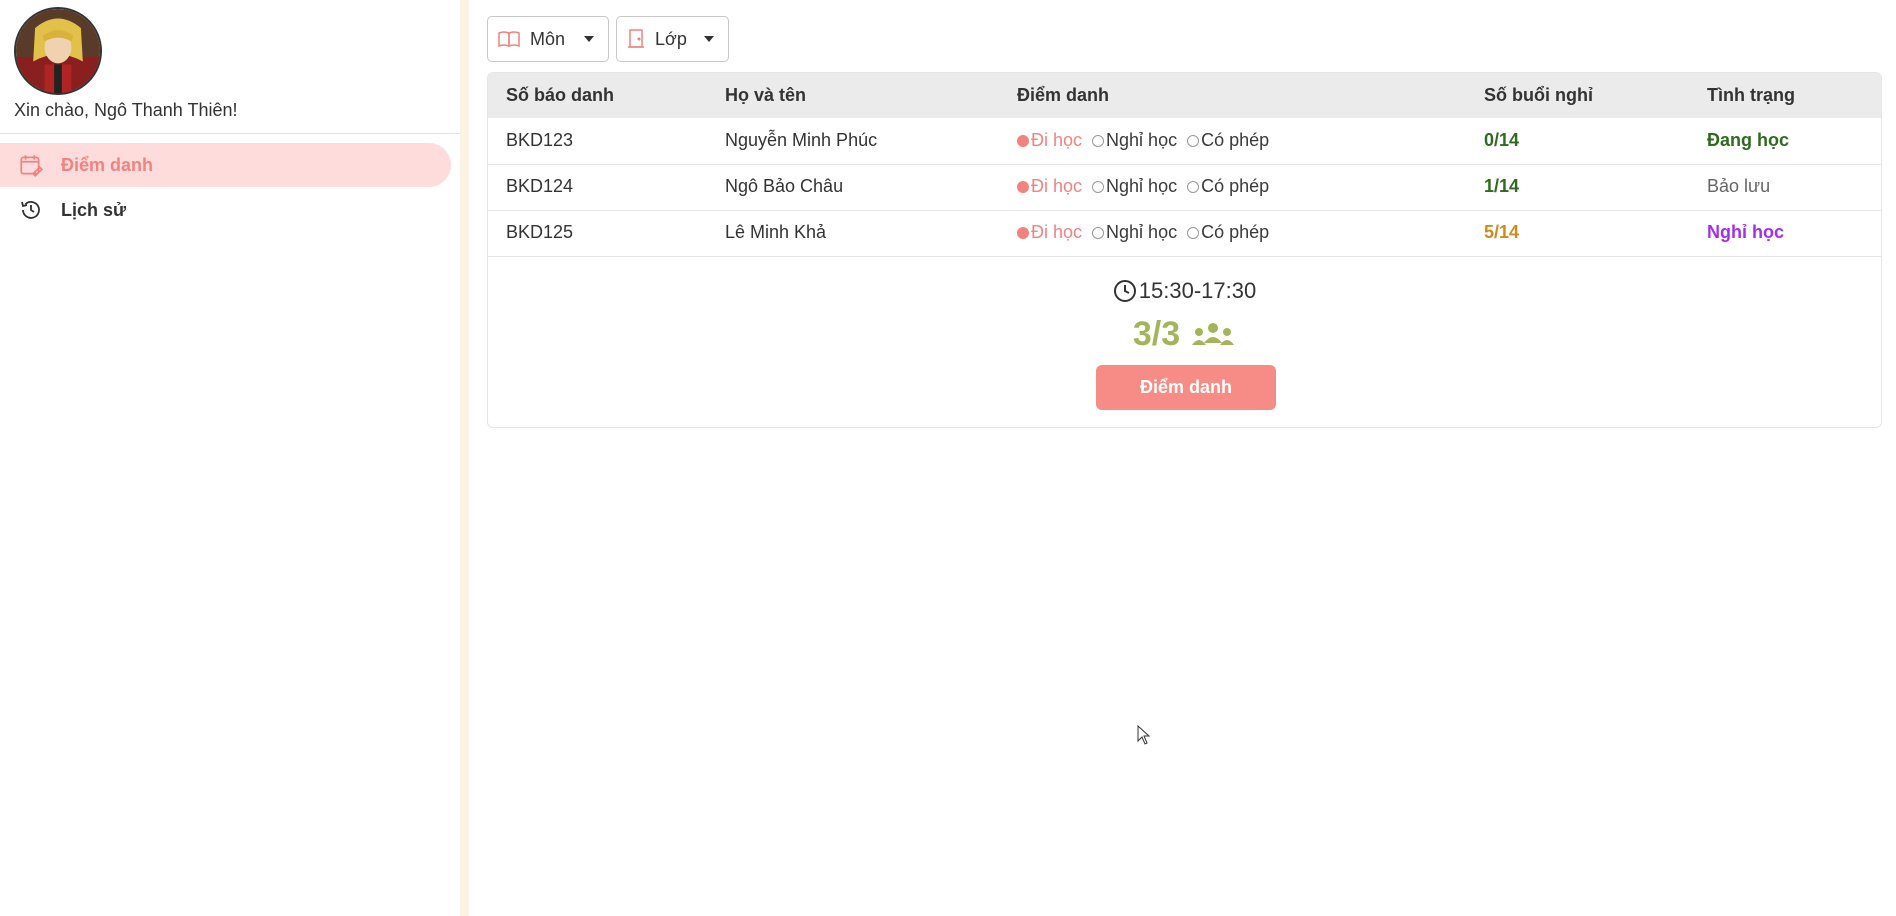  What do you see at coordinates (31, 210) in the screenshot?
I see `history-icon` at bounding box center [31, 210].